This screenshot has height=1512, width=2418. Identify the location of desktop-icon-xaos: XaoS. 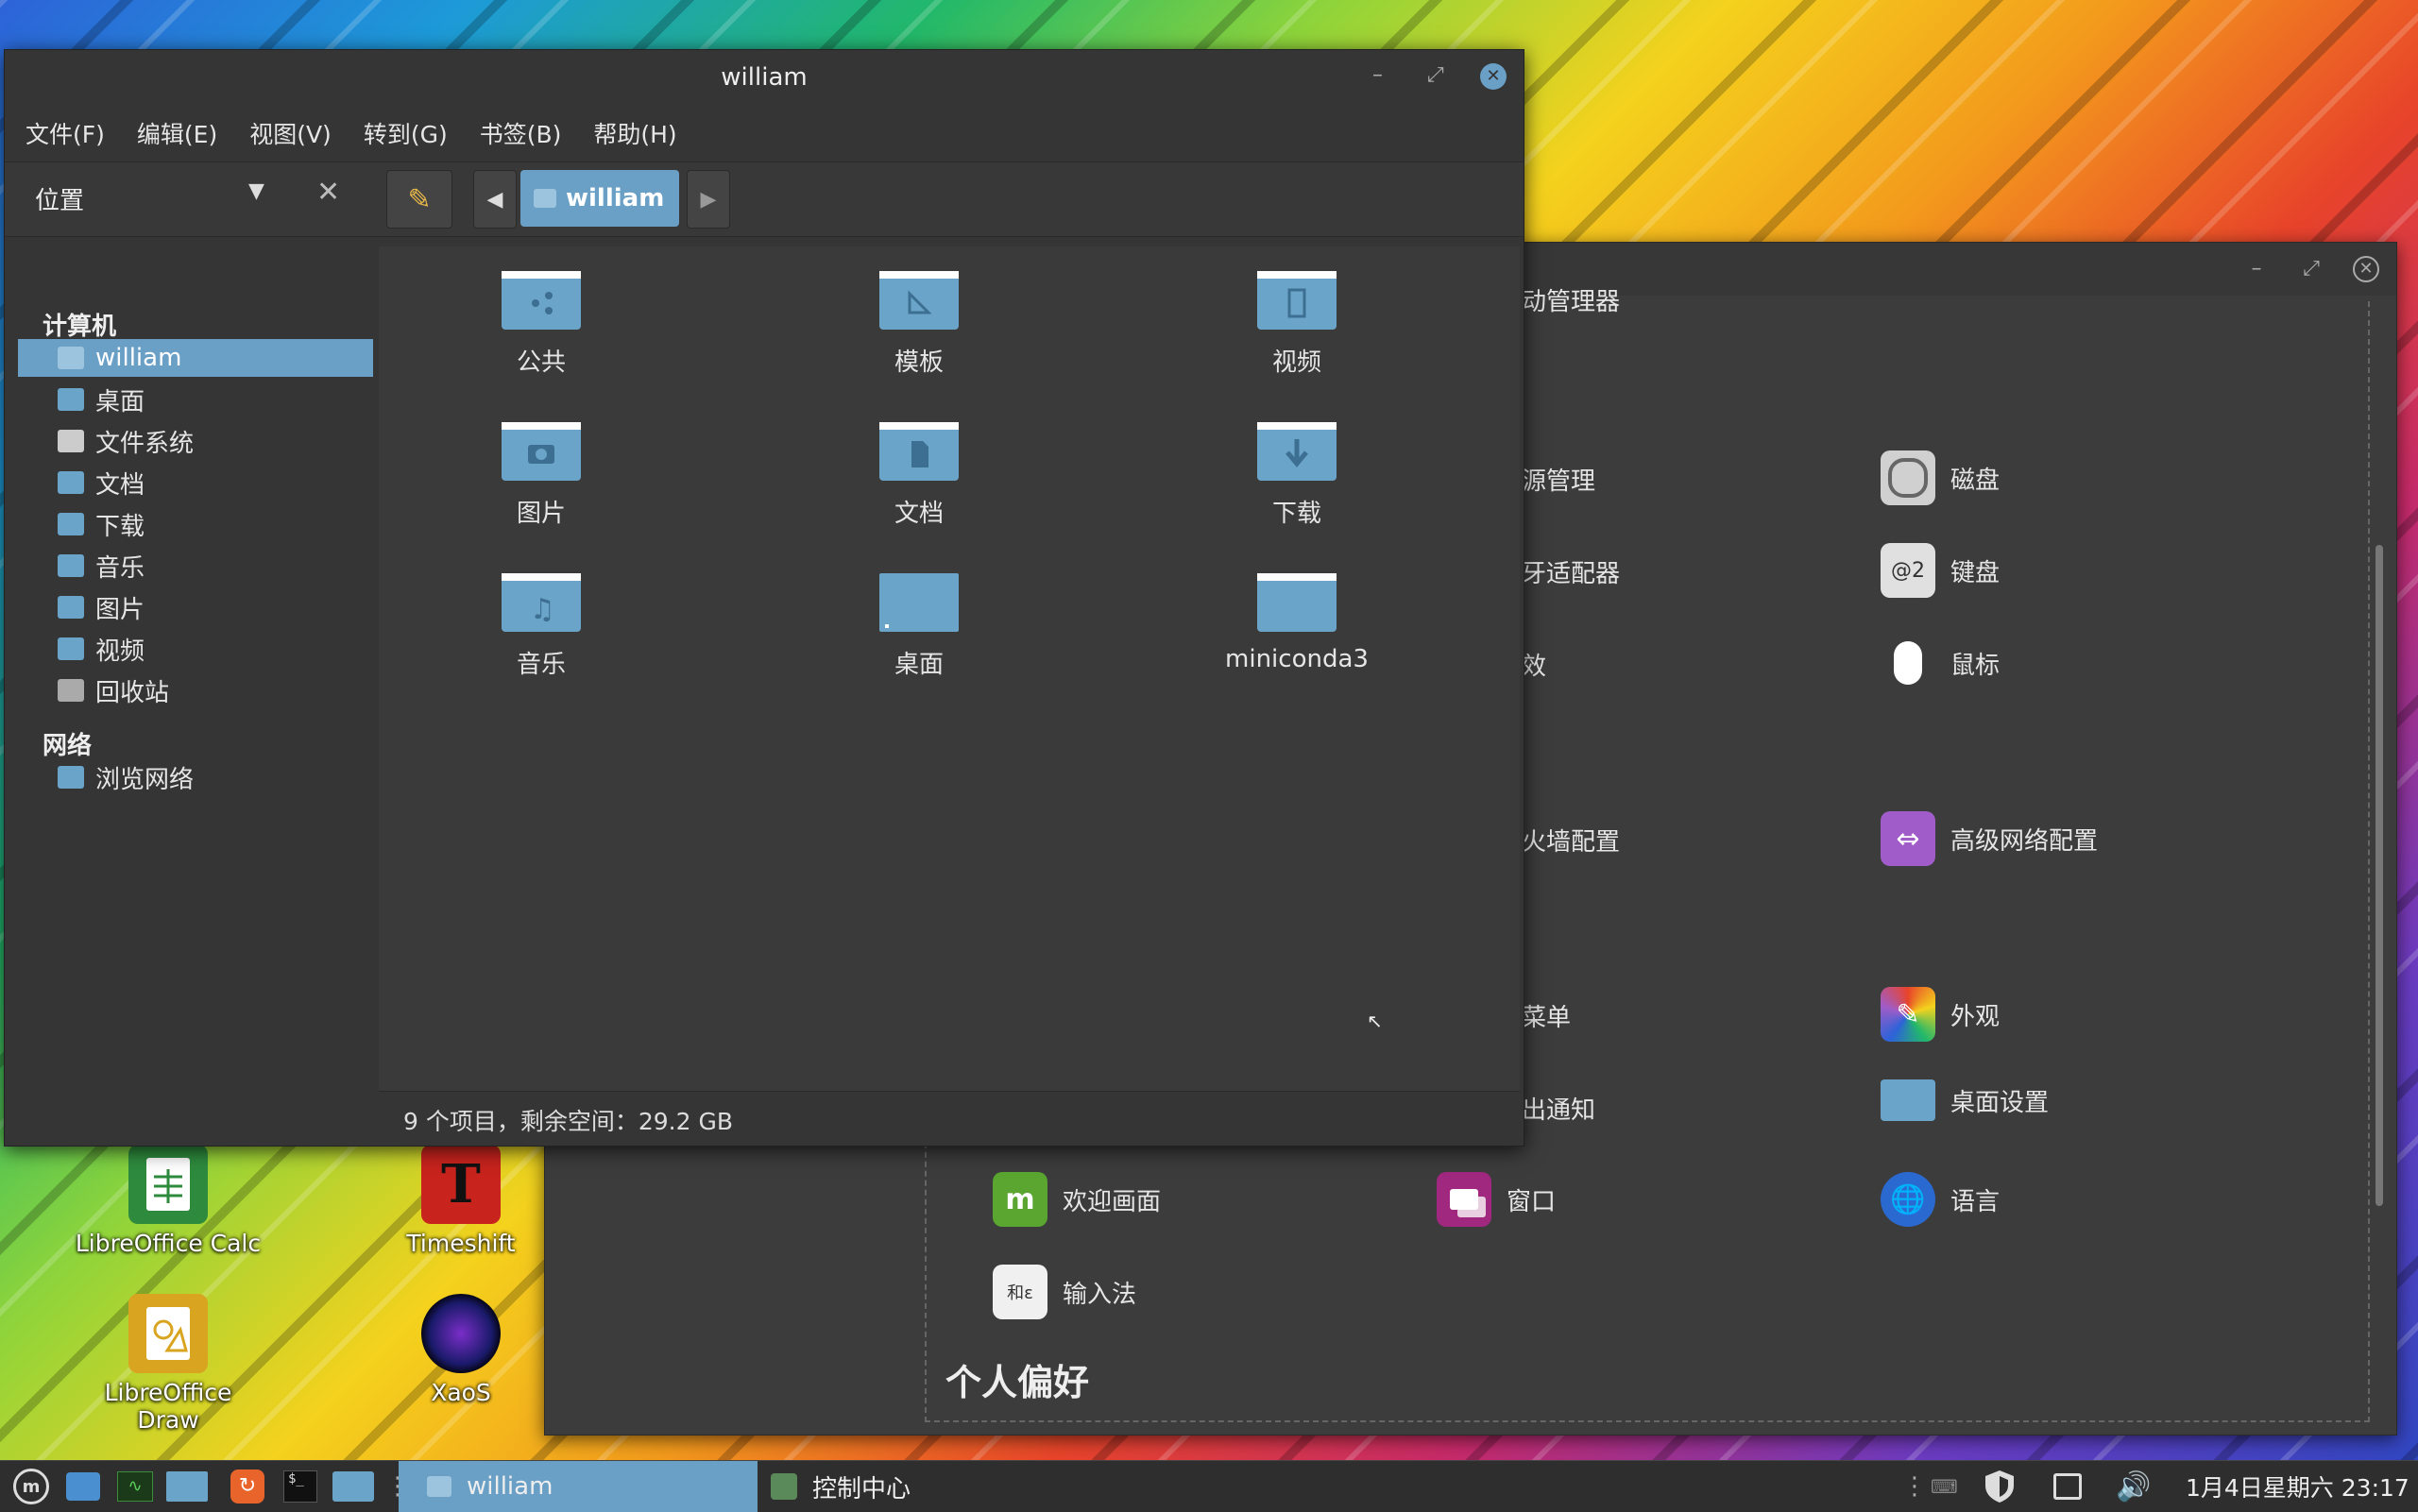
(460, 1350).